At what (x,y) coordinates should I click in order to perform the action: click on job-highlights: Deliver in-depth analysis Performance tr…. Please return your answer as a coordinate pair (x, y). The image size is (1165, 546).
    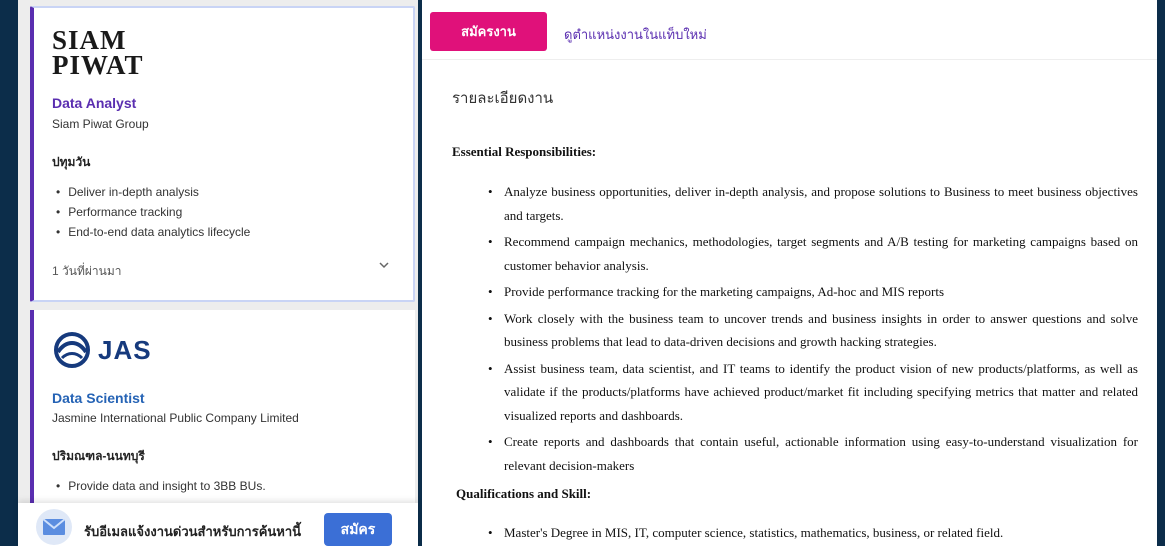
    Looking at the image, I should click on (153, 212).